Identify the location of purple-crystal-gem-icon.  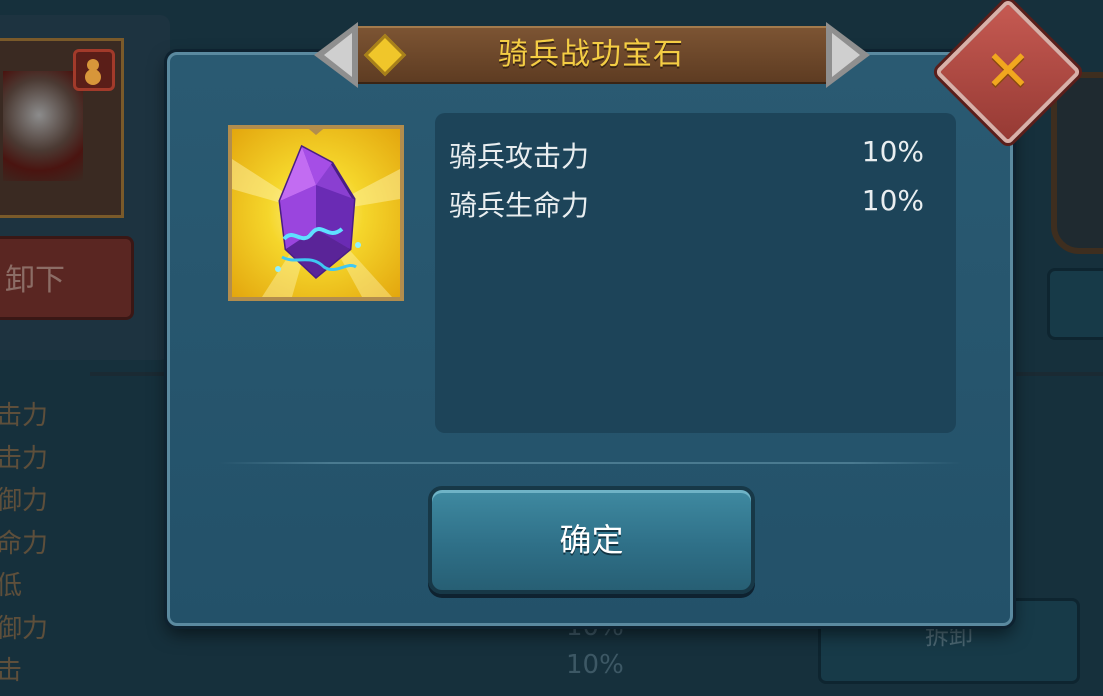
(316, 220).